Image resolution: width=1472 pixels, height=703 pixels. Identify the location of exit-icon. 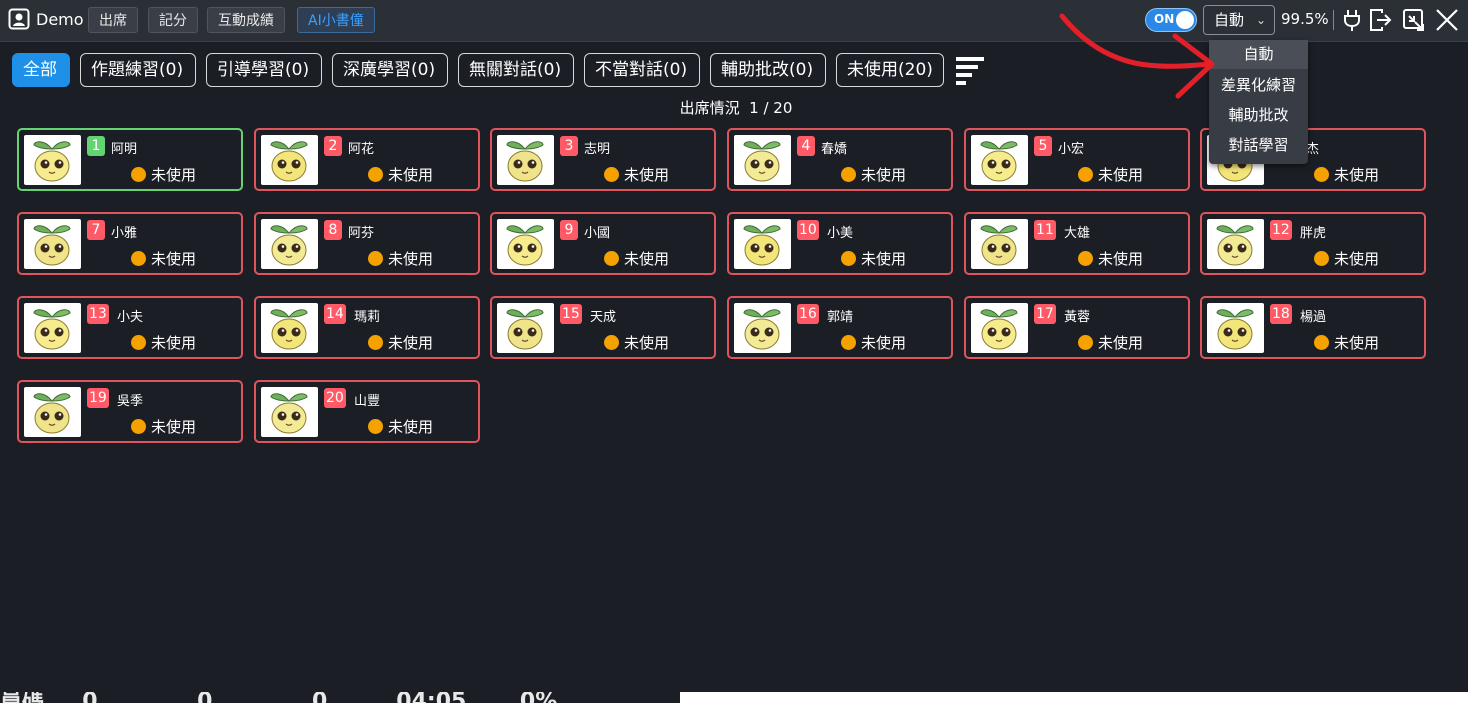
(1380, 20).